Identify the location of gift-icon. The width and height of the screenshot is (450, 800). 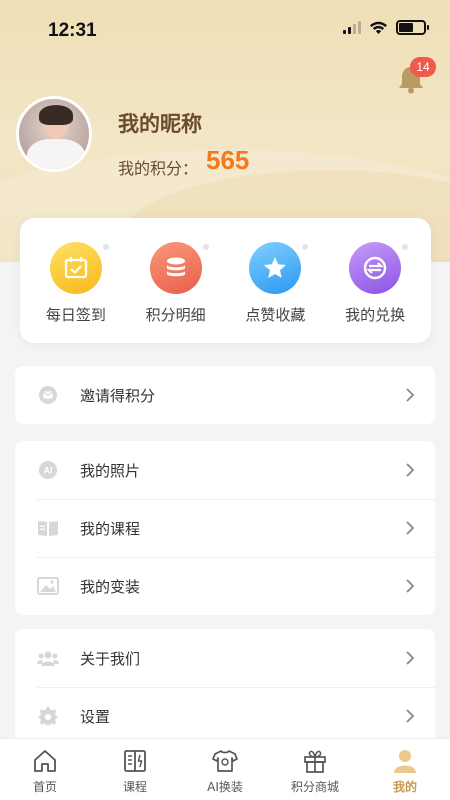
(315, 761).